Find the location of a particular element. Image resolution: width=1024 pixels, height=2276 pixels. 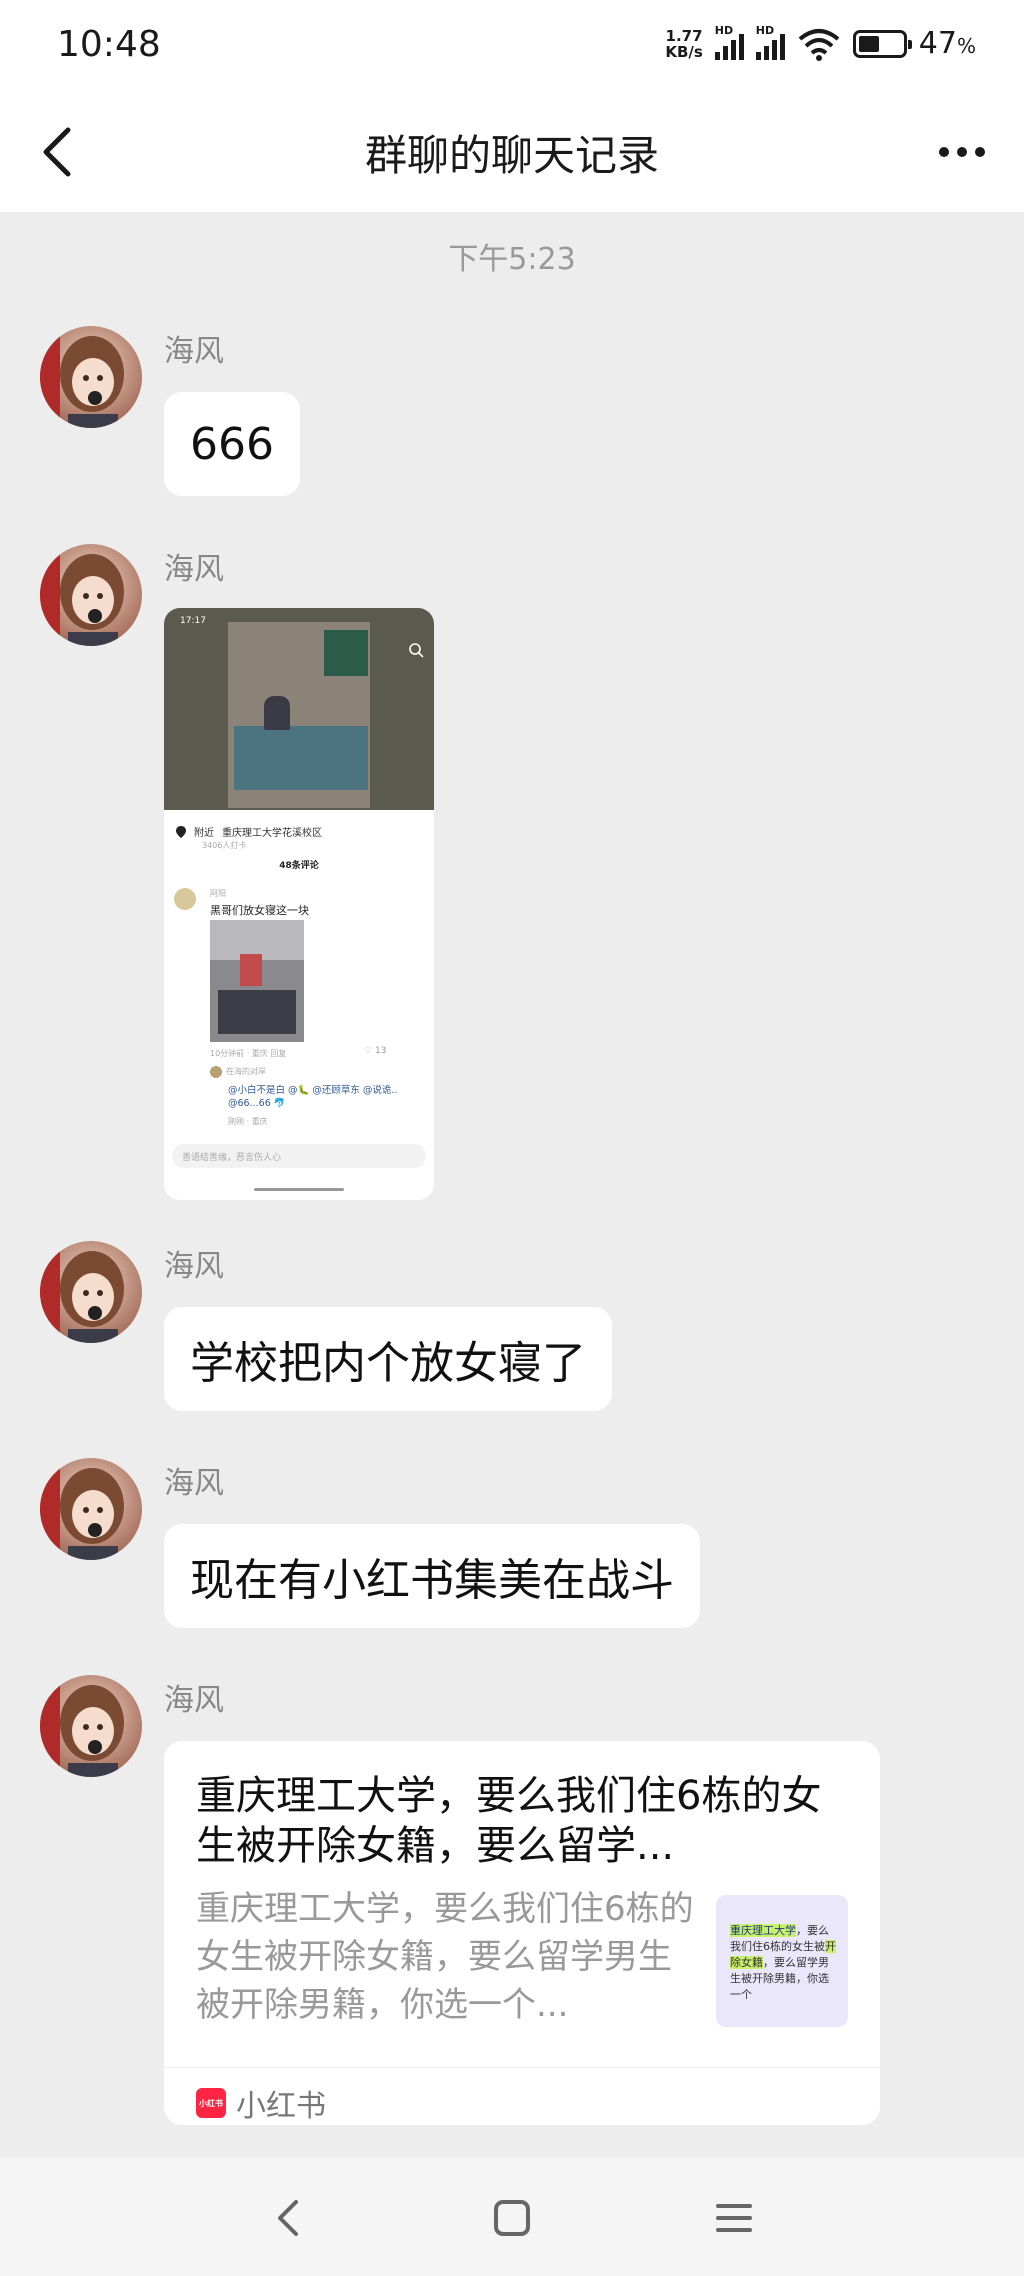

location-pin-icon is located at coordinates (181, 831).